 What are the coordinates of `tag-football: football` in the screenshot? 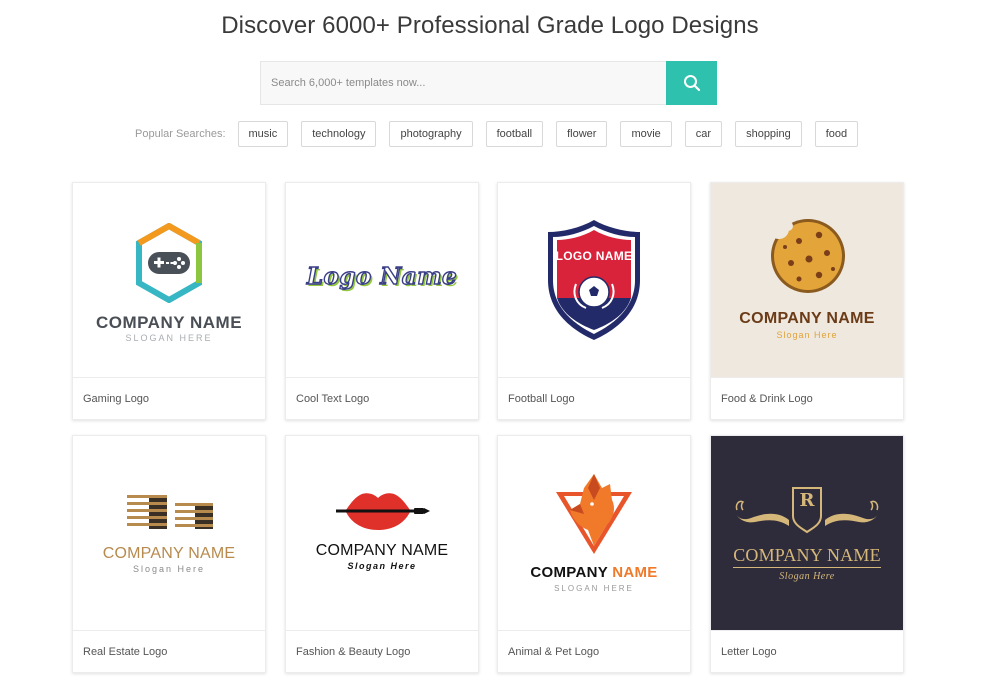 It's located at (514, 134).